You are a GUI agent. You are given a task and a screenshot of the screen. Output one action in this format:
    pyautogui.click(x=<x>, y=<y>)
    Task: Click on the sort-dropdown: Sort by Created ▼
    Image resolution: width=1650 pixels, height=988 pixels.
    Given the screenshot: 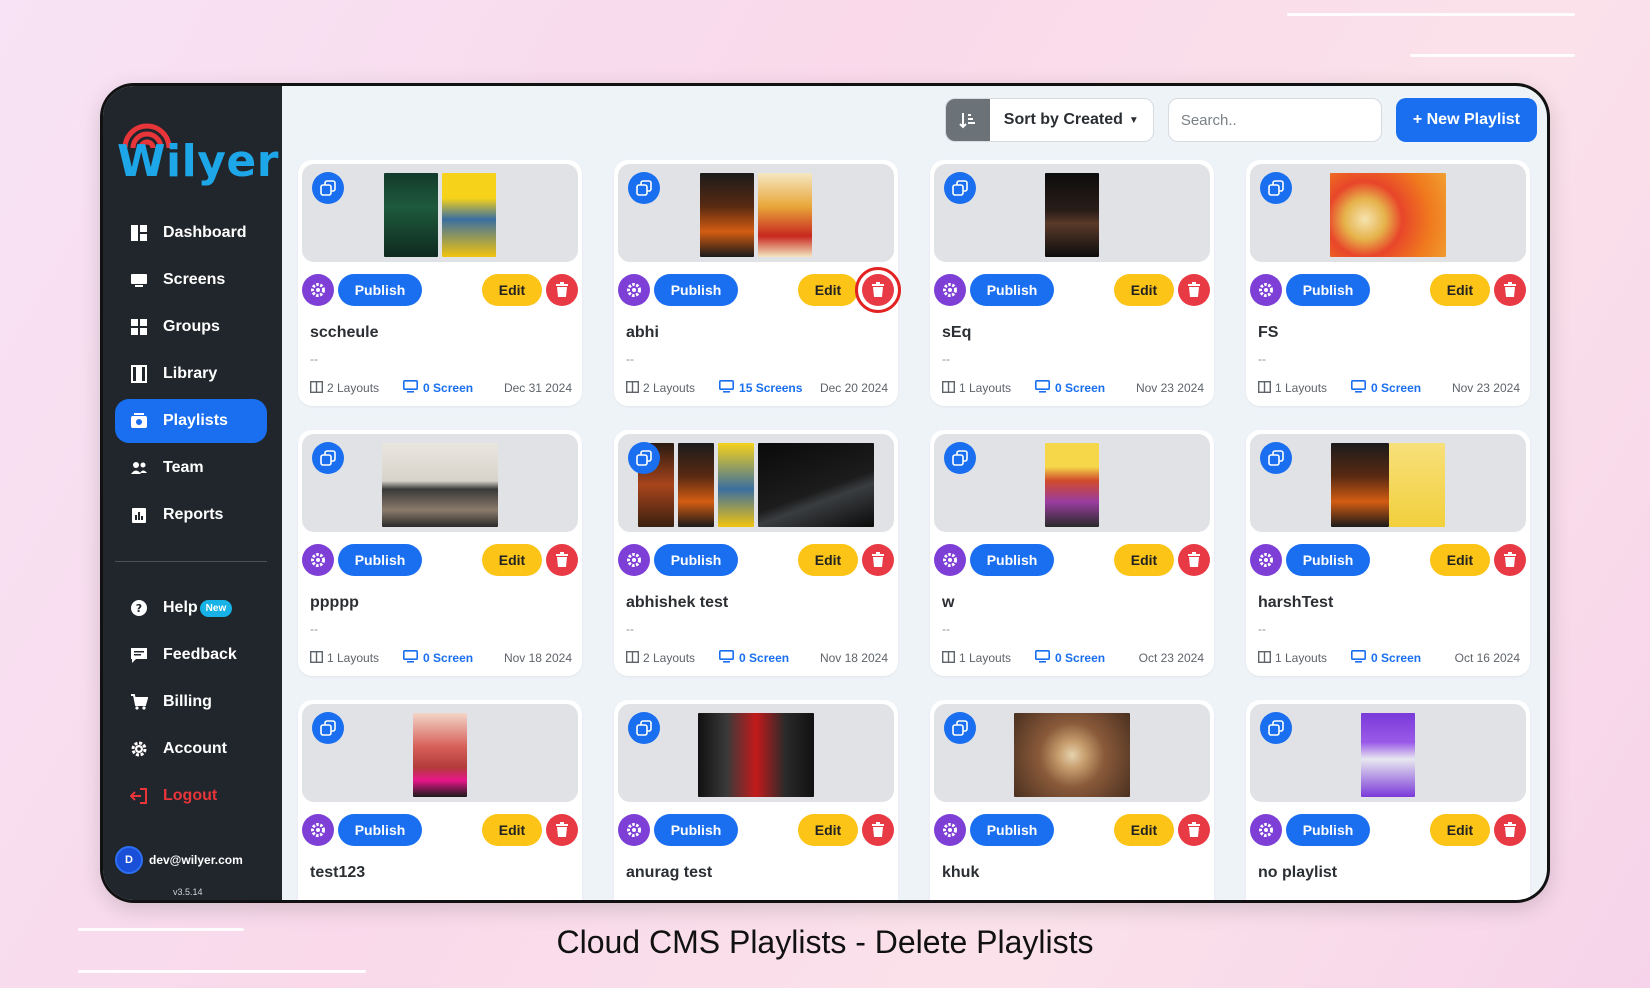 What is the action you would take?
    pyautogui.click(x=1049, y=120)
    